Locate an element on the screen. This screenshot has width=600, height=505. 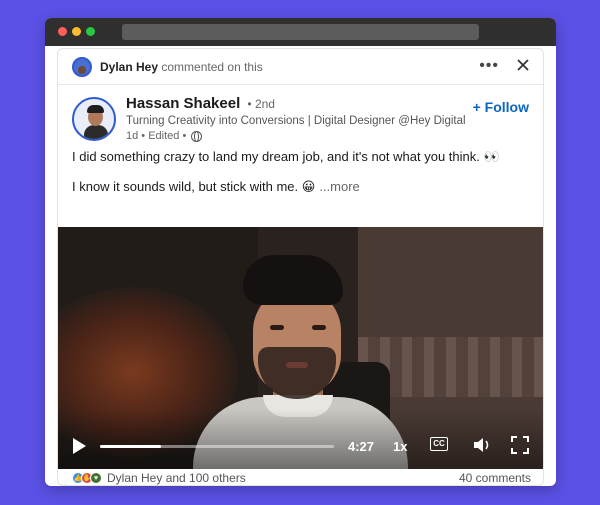
comments-count: 40 comments is located at coordinates (495, 478).